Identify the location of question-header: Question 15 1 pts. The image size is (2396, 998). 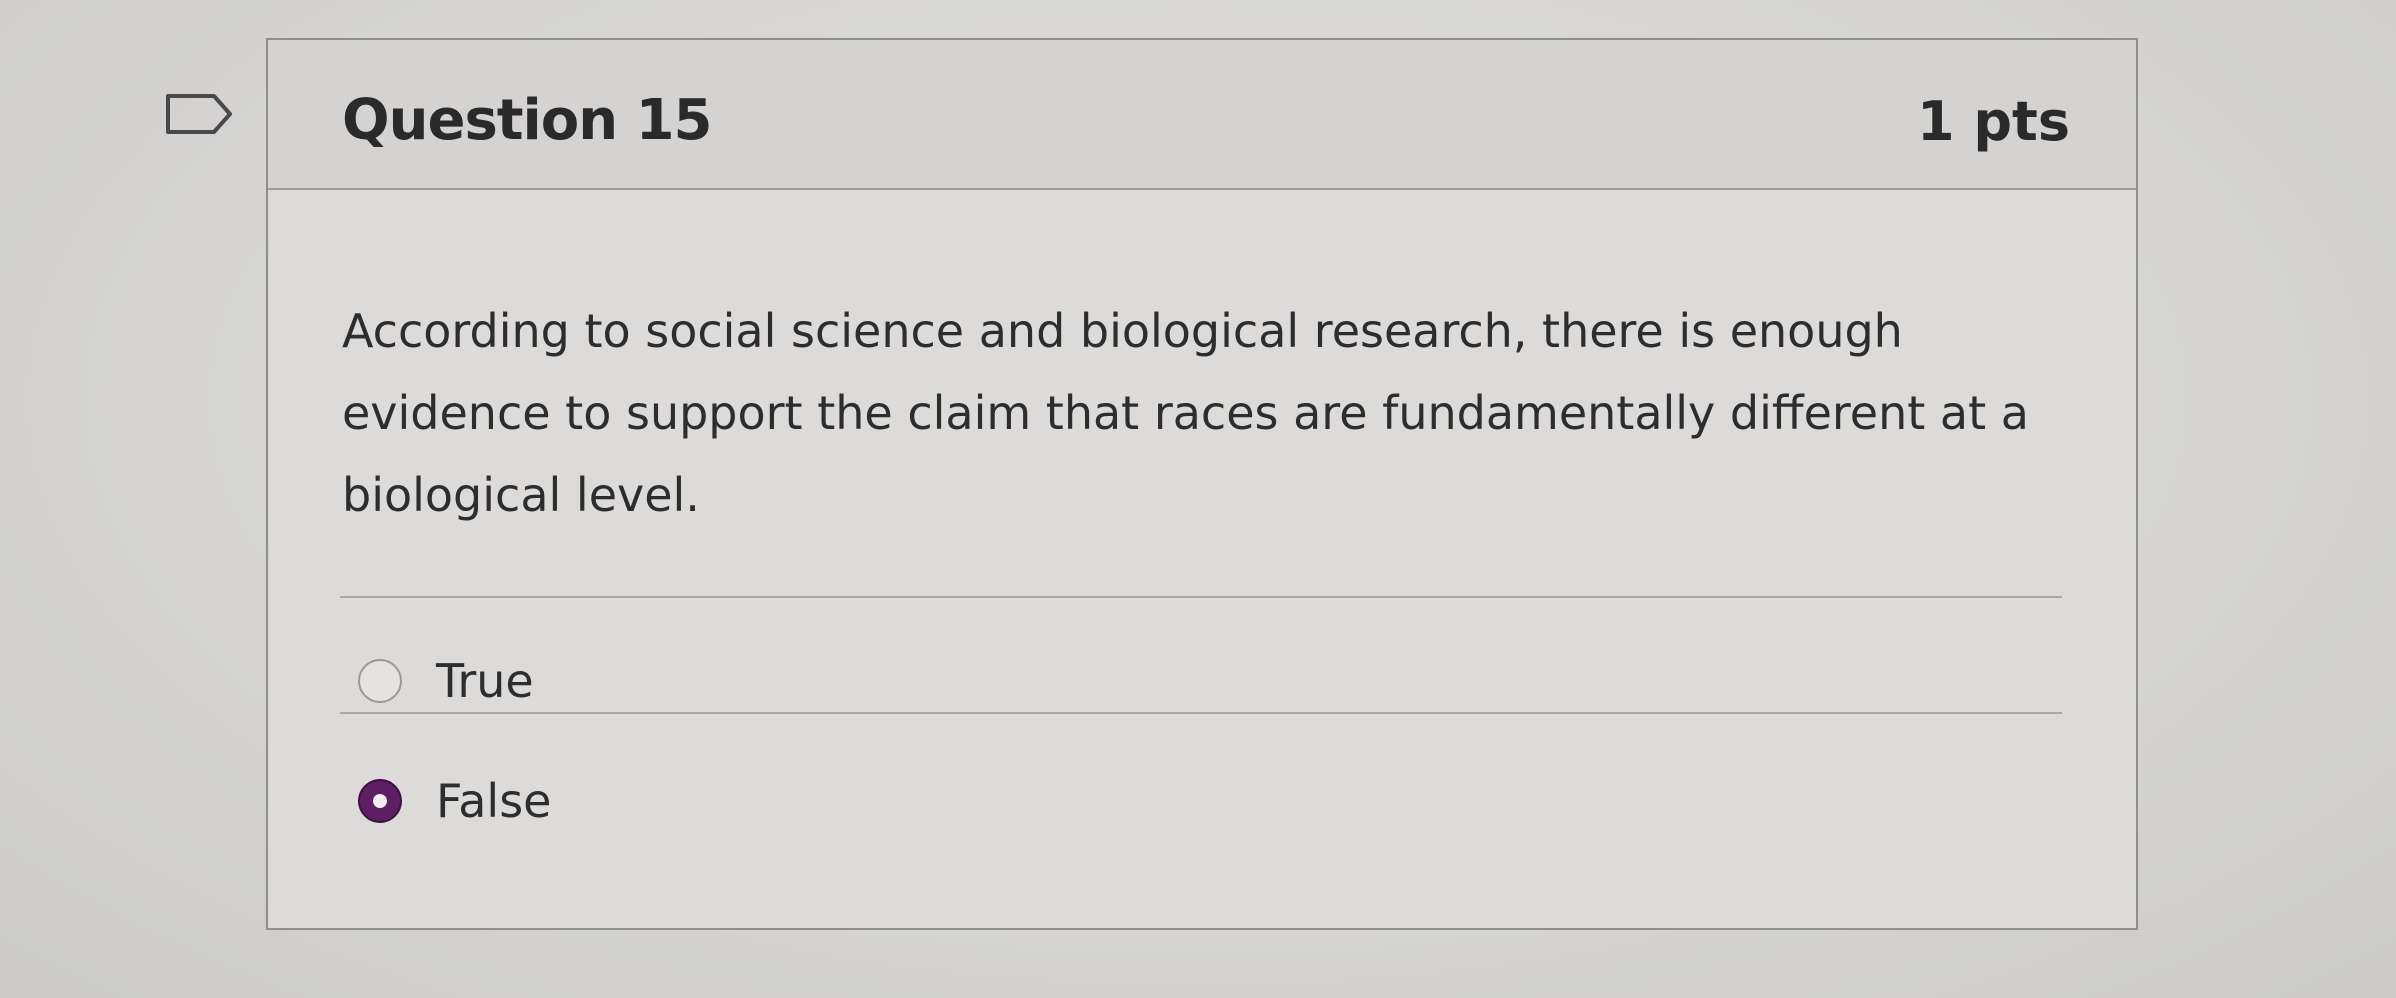
(1202, 115).